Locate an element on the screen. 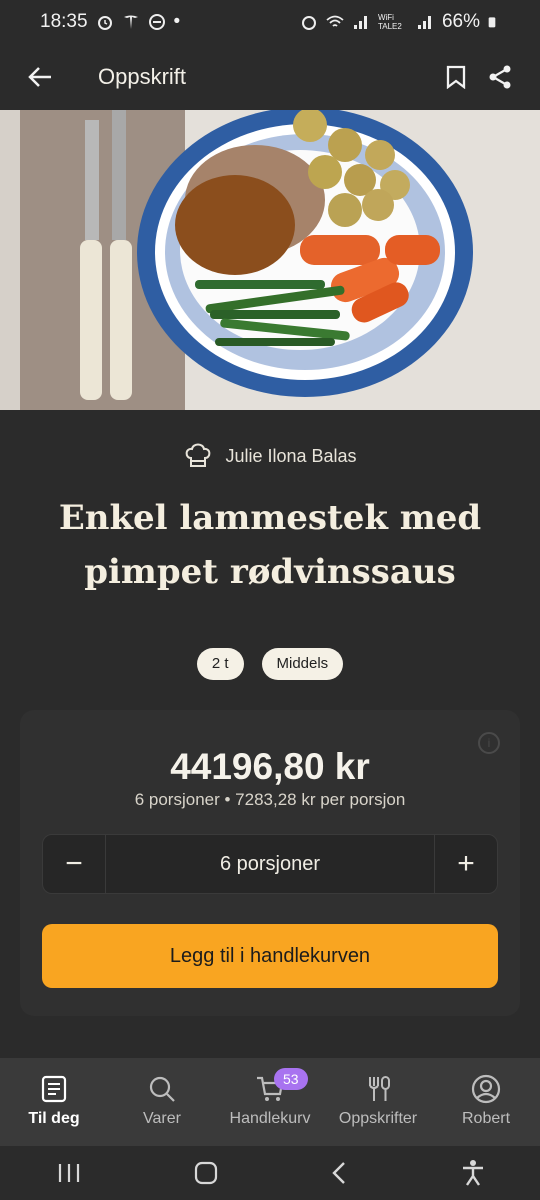  bookmark-button is located at coordinates (456, 77).